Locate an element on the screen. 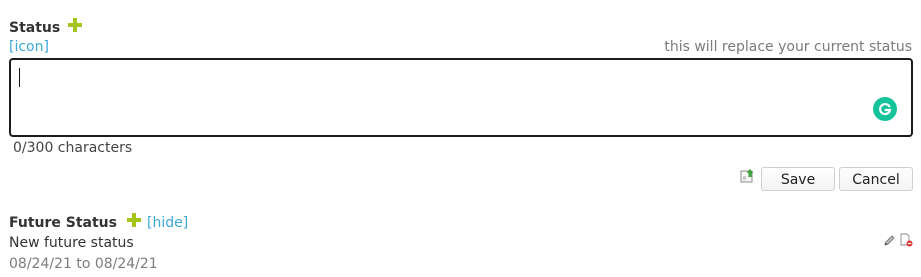 The width and height of the screenshot is (921, 277). delete-icon is located at coordinates (906, 240).